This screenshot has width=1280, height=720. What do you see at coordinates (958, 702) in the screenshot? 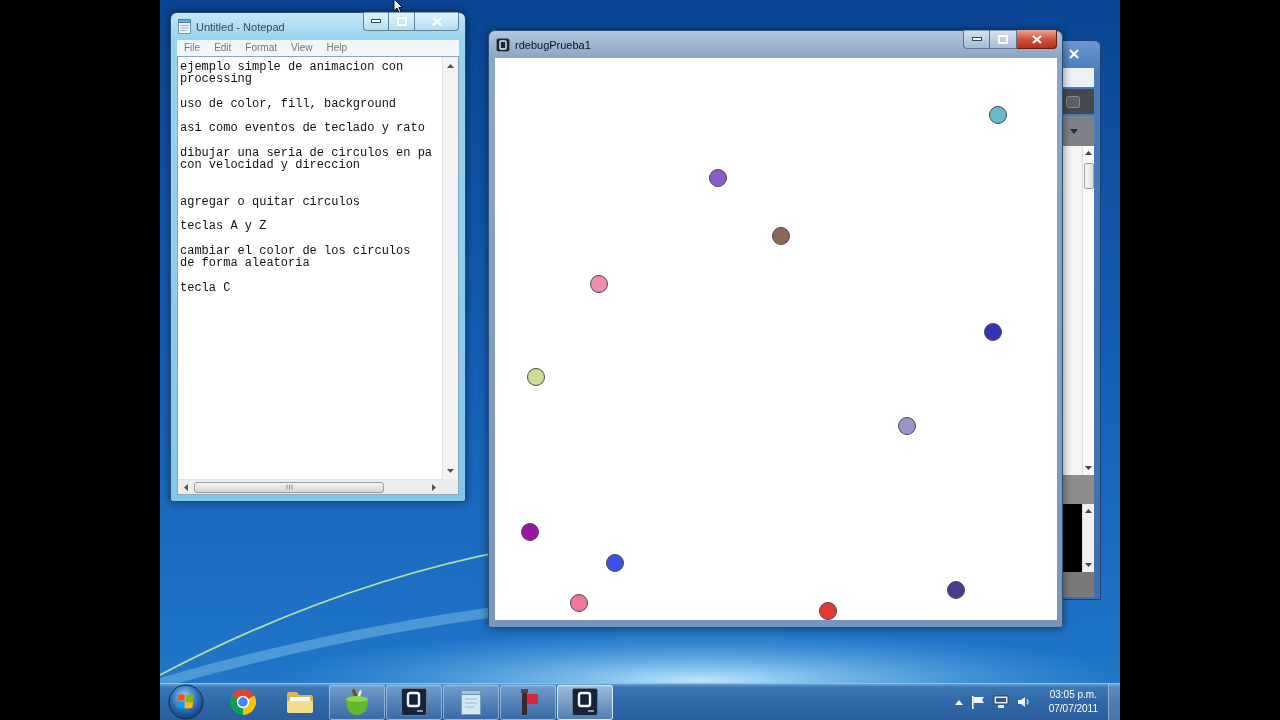
I see `caret-icon` at bounding box center [958, 702].